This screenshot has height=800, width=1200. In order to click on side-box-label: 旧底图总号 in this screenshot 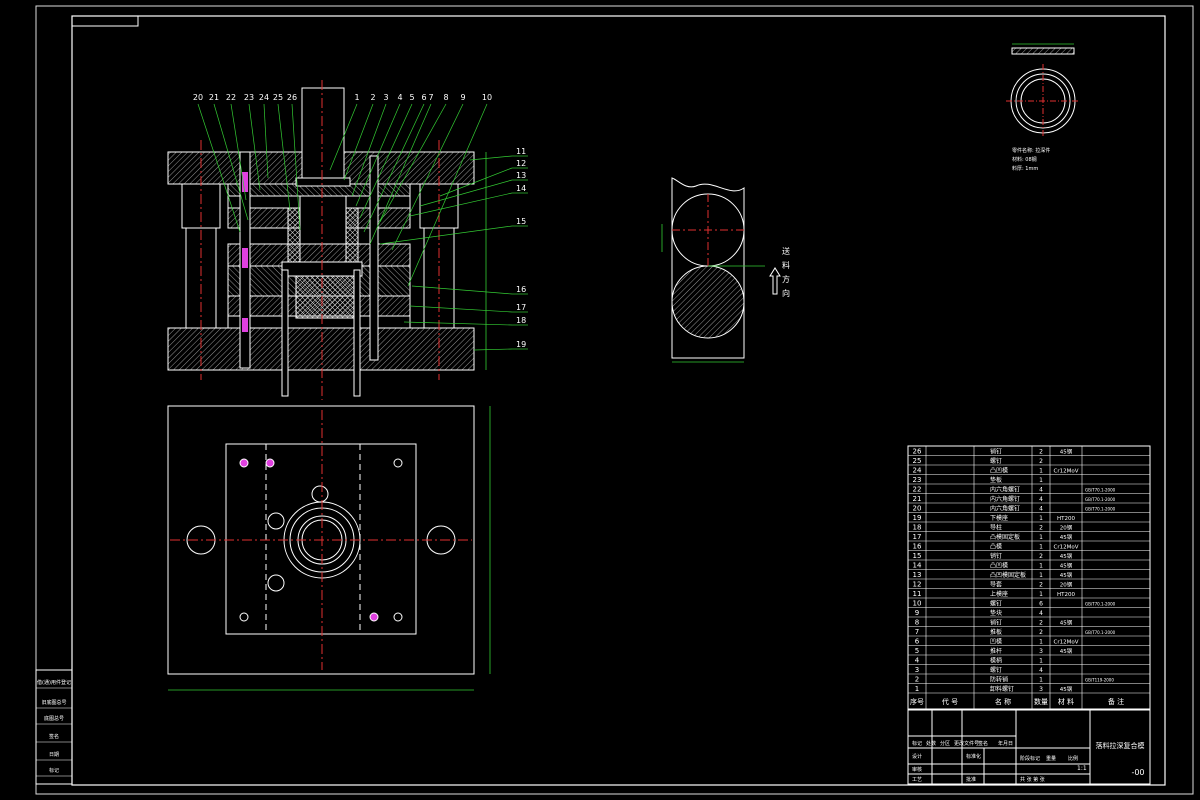, I will do `click(53, 702)`.